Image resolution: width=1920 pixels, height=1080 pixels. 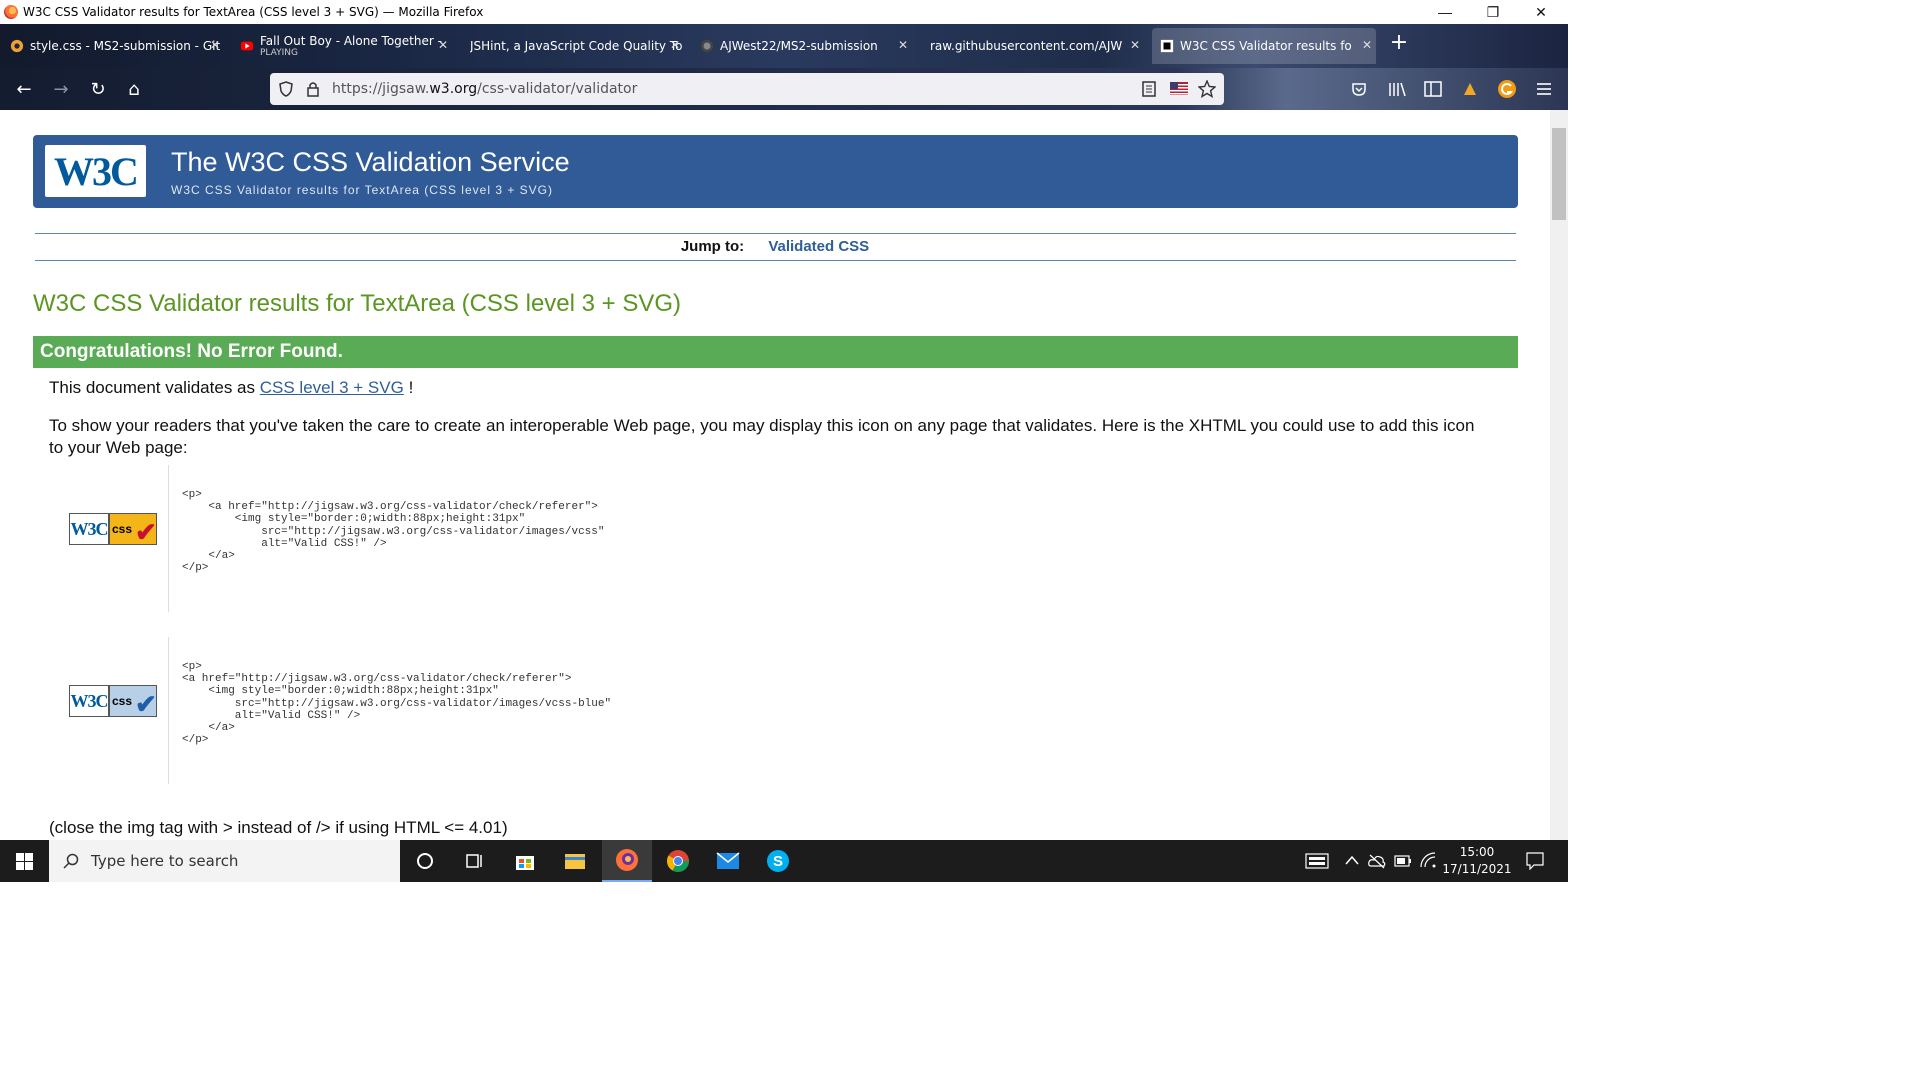 I want to click on shield-icon, so click(x=286, y=89).